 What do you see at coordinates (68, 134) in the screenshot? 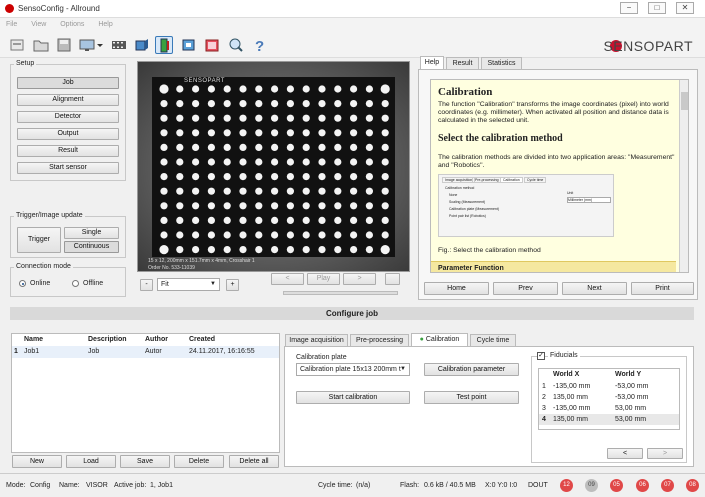
I see `setup-output-button: Output` at bounding box center [68, 134].